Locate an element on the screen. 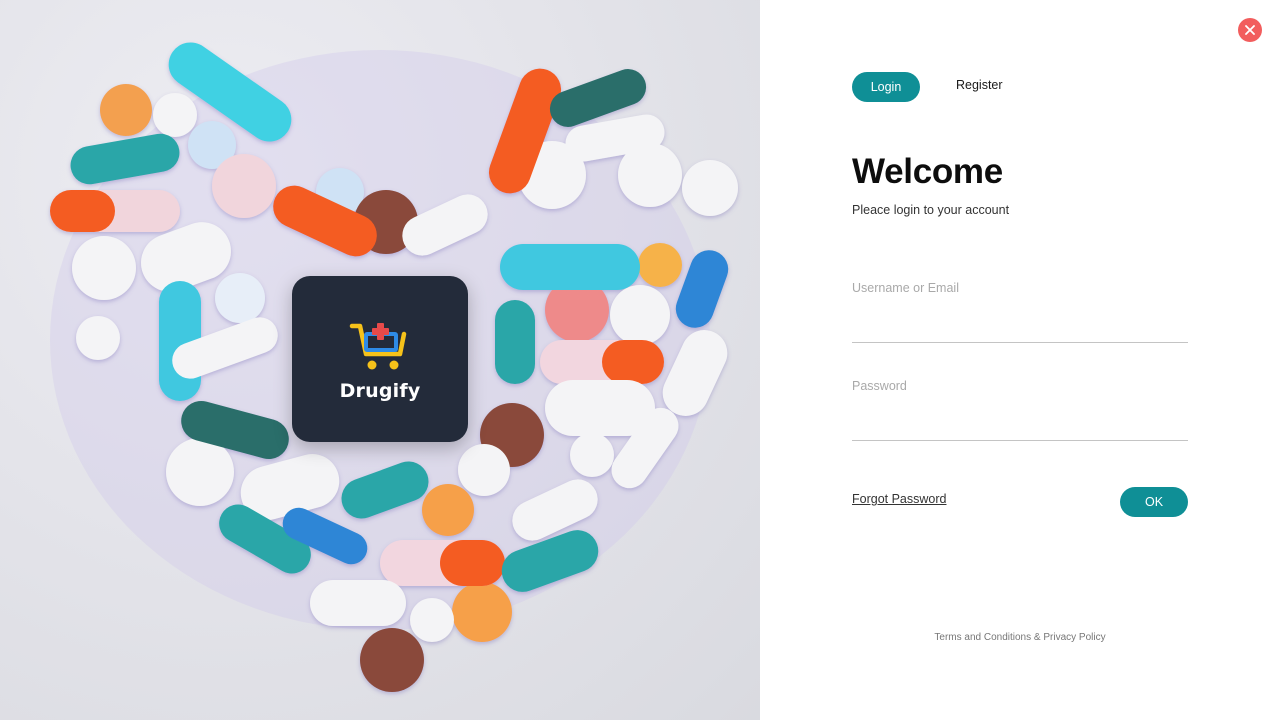 Image resolution: width=1280 pixels, height=720 pixels. forgot-password-link: Forgot Password is located at coordinates (899, 499).